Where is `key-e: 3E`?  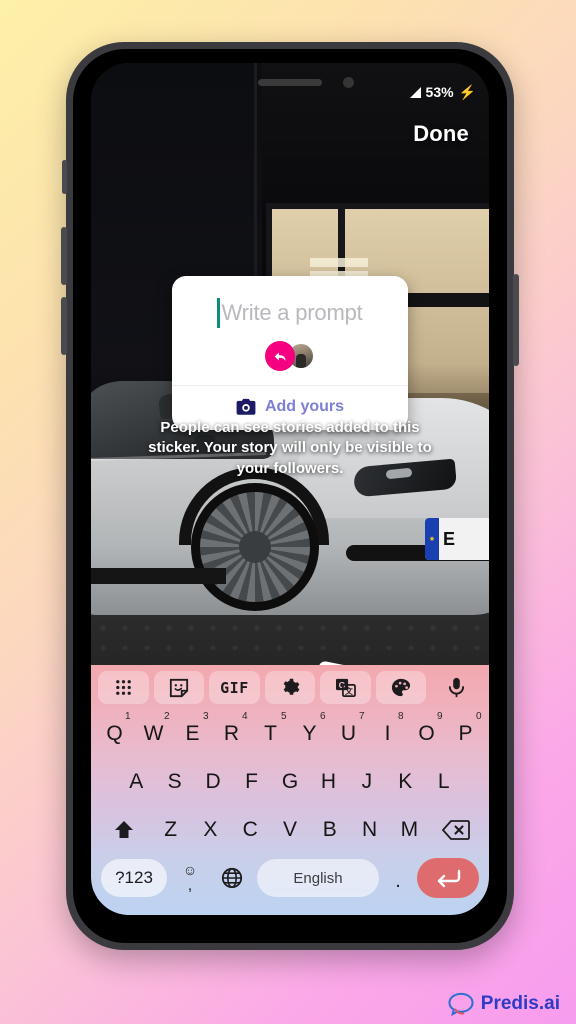 key-e: 3E is located at coordinates (192, 733).